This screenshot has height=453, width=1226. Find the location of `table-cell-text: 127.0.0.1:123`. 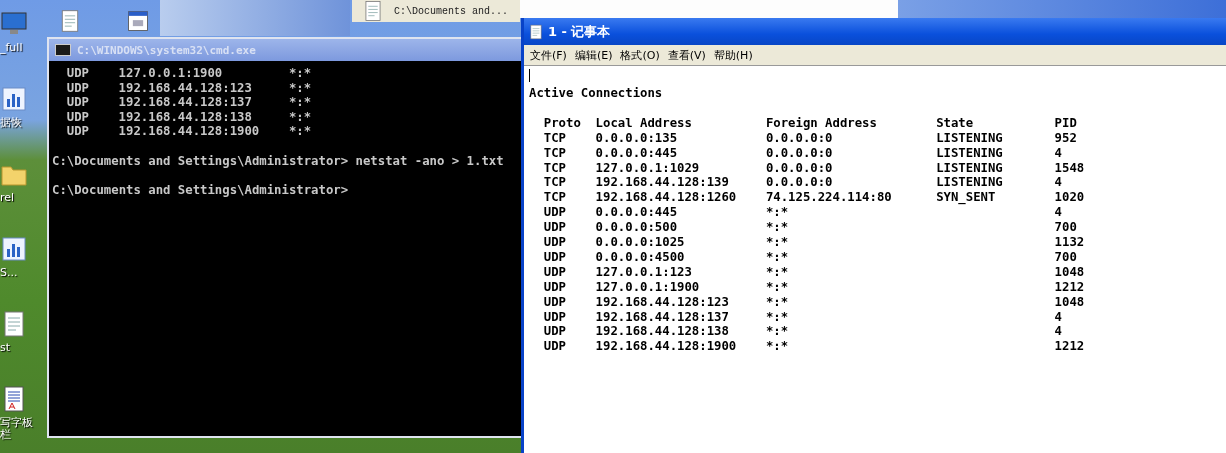

table-cell-text: 127.0.0.1:123 is located at coordinates (644, 272).